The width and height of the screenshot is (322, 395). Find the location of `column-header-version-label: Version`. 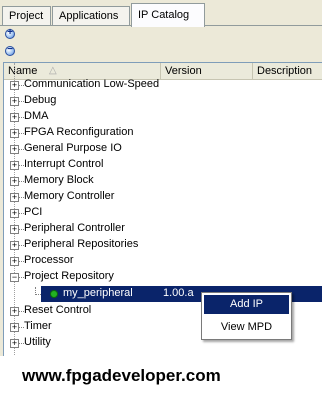

column-header-version-label: Version is located at coordinates (183, 71).